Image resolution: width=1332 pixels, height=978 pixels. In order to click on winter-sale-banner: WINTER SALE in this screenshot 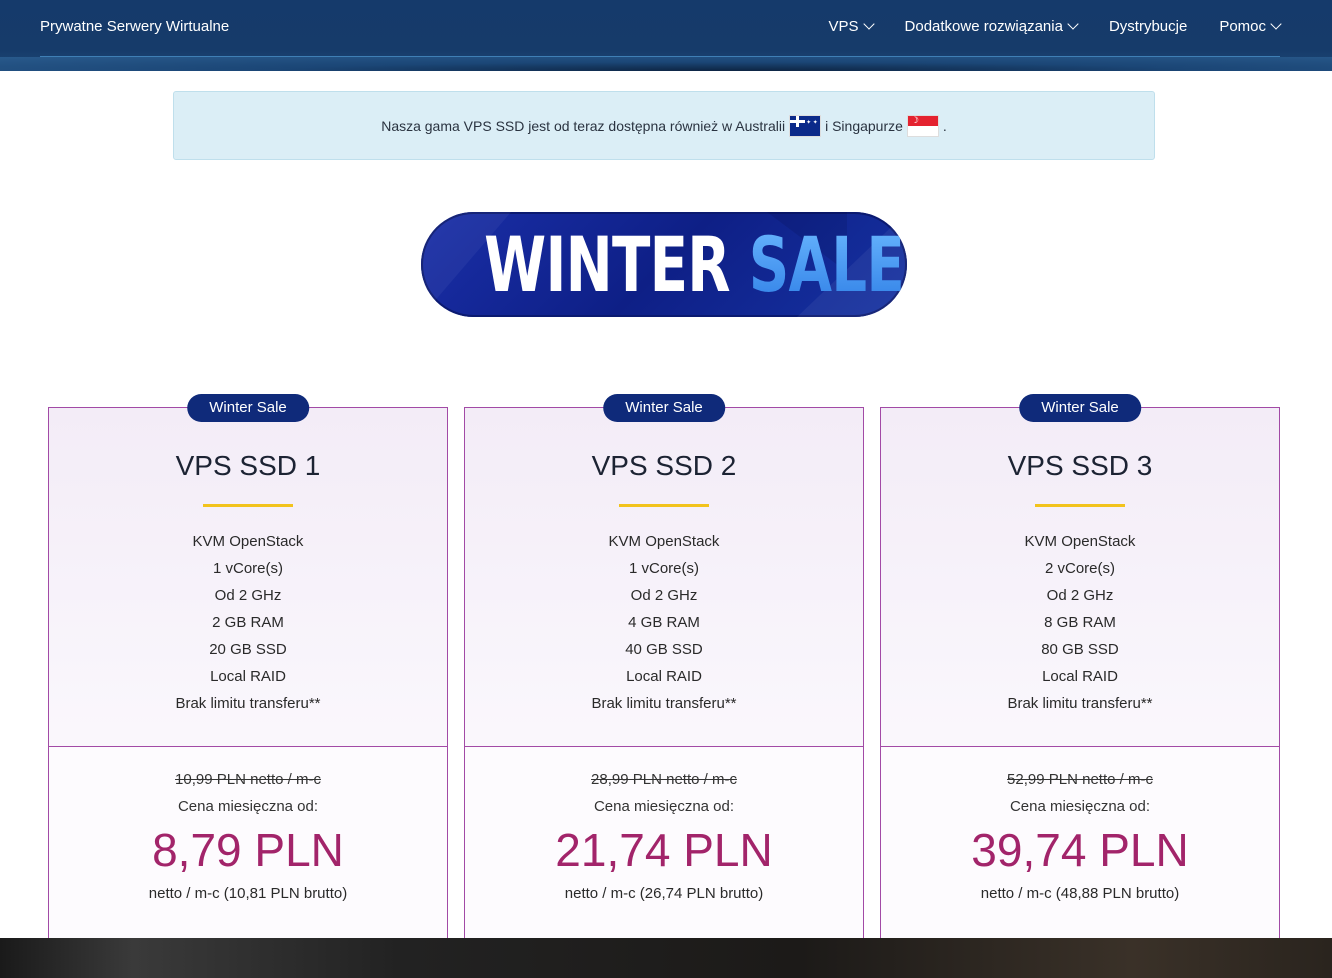, I will do `click(664, 264)`.